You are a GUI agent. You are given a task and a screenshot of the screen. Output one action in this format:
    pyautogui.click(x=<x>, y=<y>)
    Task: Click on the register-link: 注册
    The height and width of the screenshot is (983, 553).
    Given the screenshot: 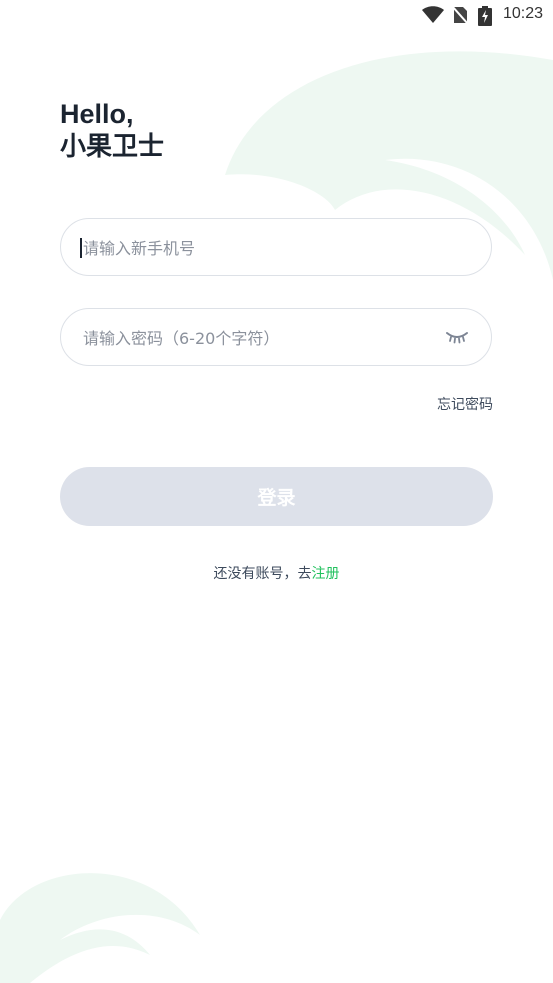 What is the action you would take?
    pyautogui.click(x=326, y=574)
    